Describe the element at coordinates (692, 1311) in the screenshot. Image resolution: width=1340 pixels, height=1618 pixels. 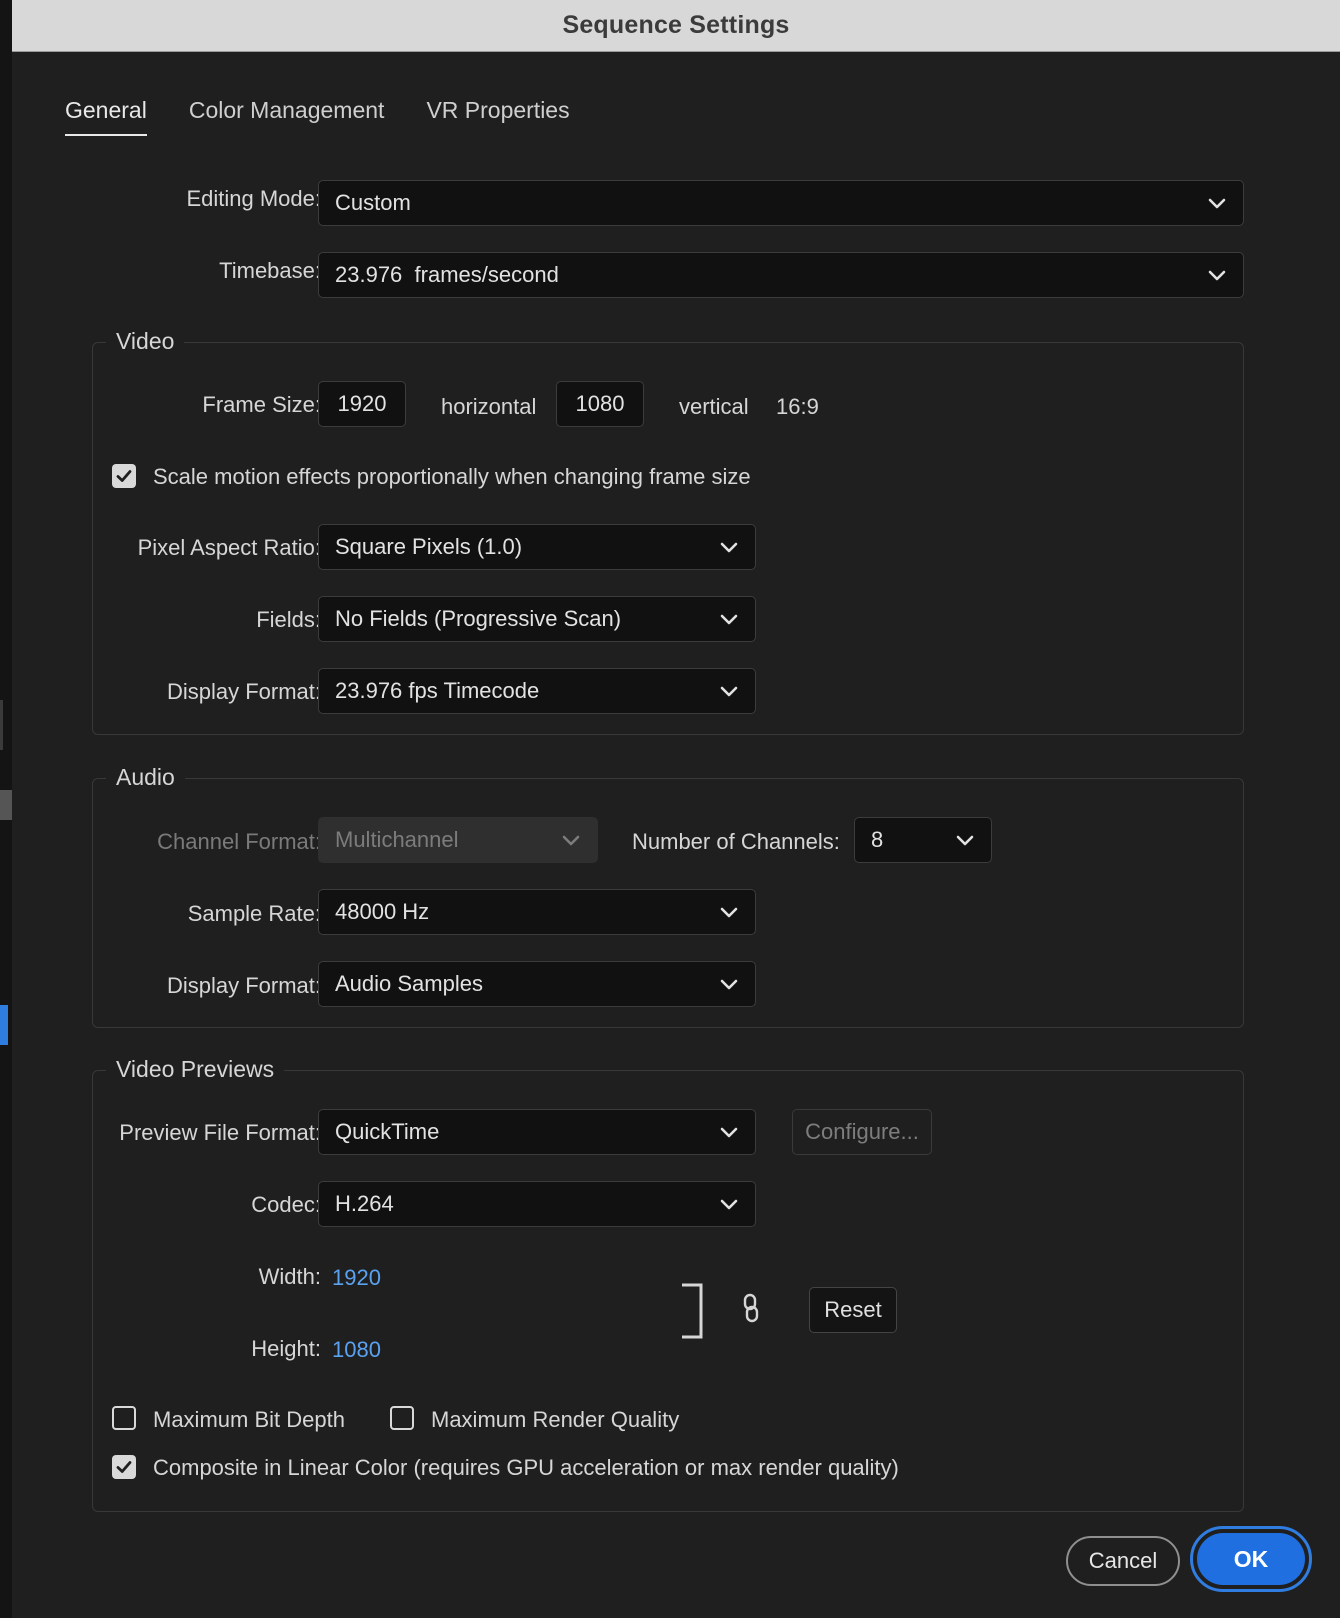
I see `bracket-icon` at that location.